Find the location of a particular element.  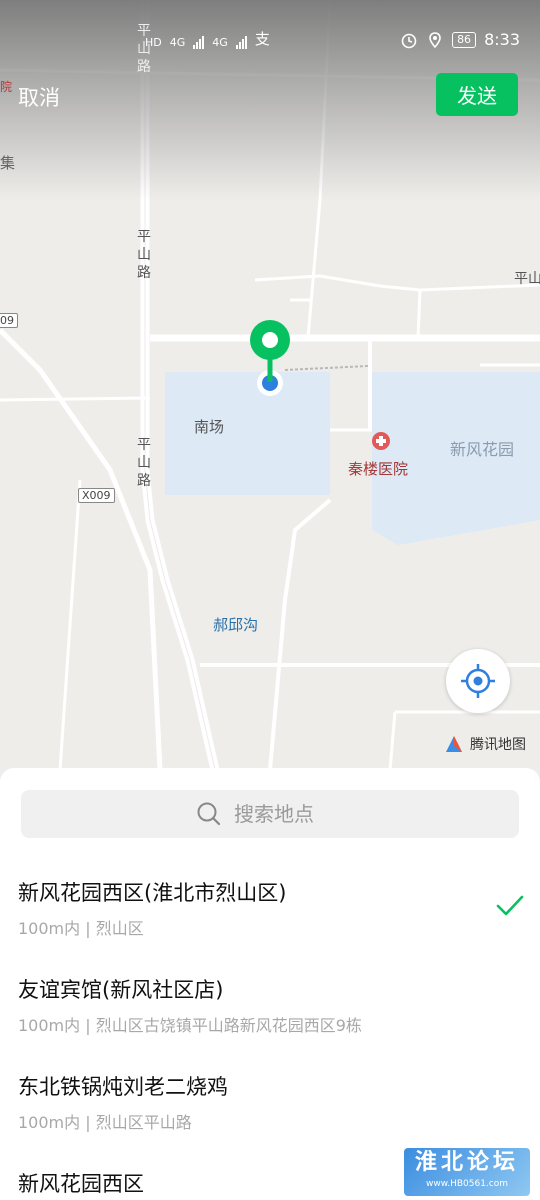

place-name: 友谊宾馆(新风社区店) is located at coordinates (121, 990).